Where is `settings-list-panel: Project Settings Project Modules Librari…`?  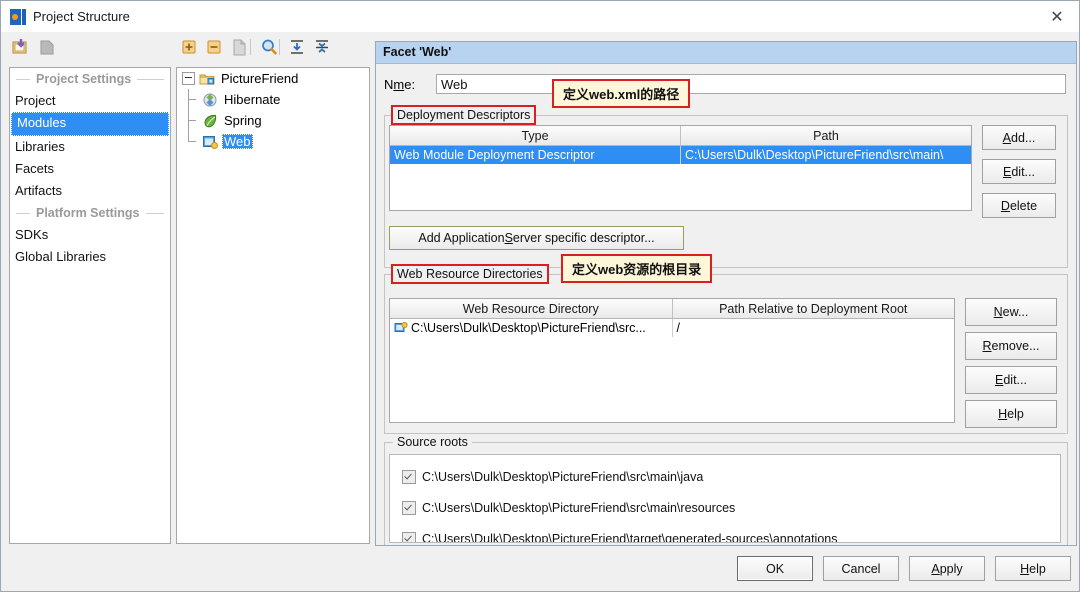 settings-list-panel: Project Settings Project Modules Librari… is located at coordinates (90, 305).